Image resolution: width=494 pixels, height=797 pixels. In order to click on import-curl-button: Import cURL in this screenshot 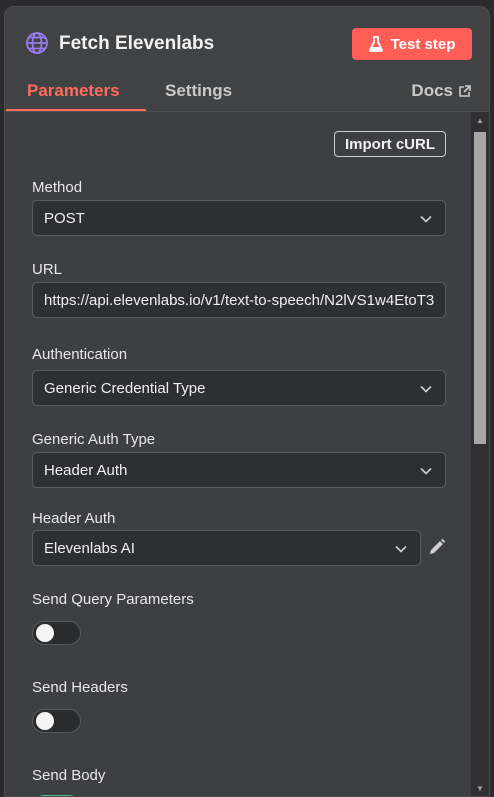, I will do `click(390, 144)`.